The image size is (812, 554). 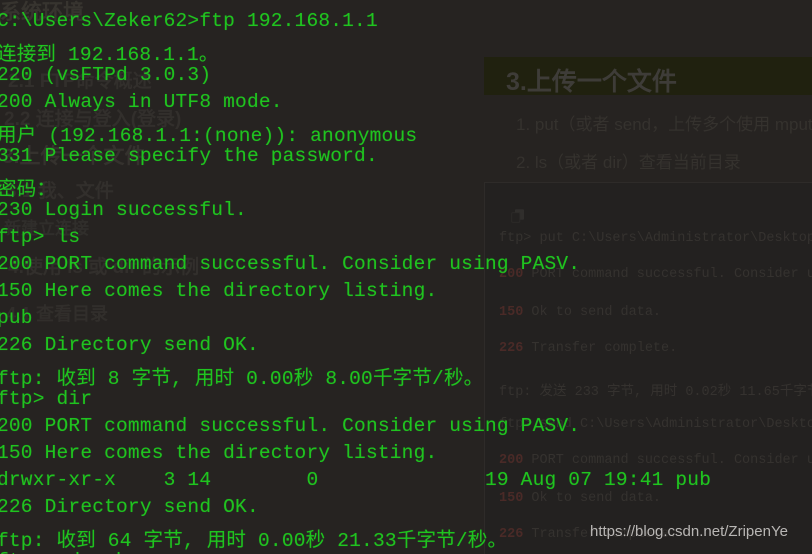 What do you see at coordinates (591, 82) in the screenshot?
I see `background-section-title-text: 3.上传一个文件` at bounding box center [591, 82].